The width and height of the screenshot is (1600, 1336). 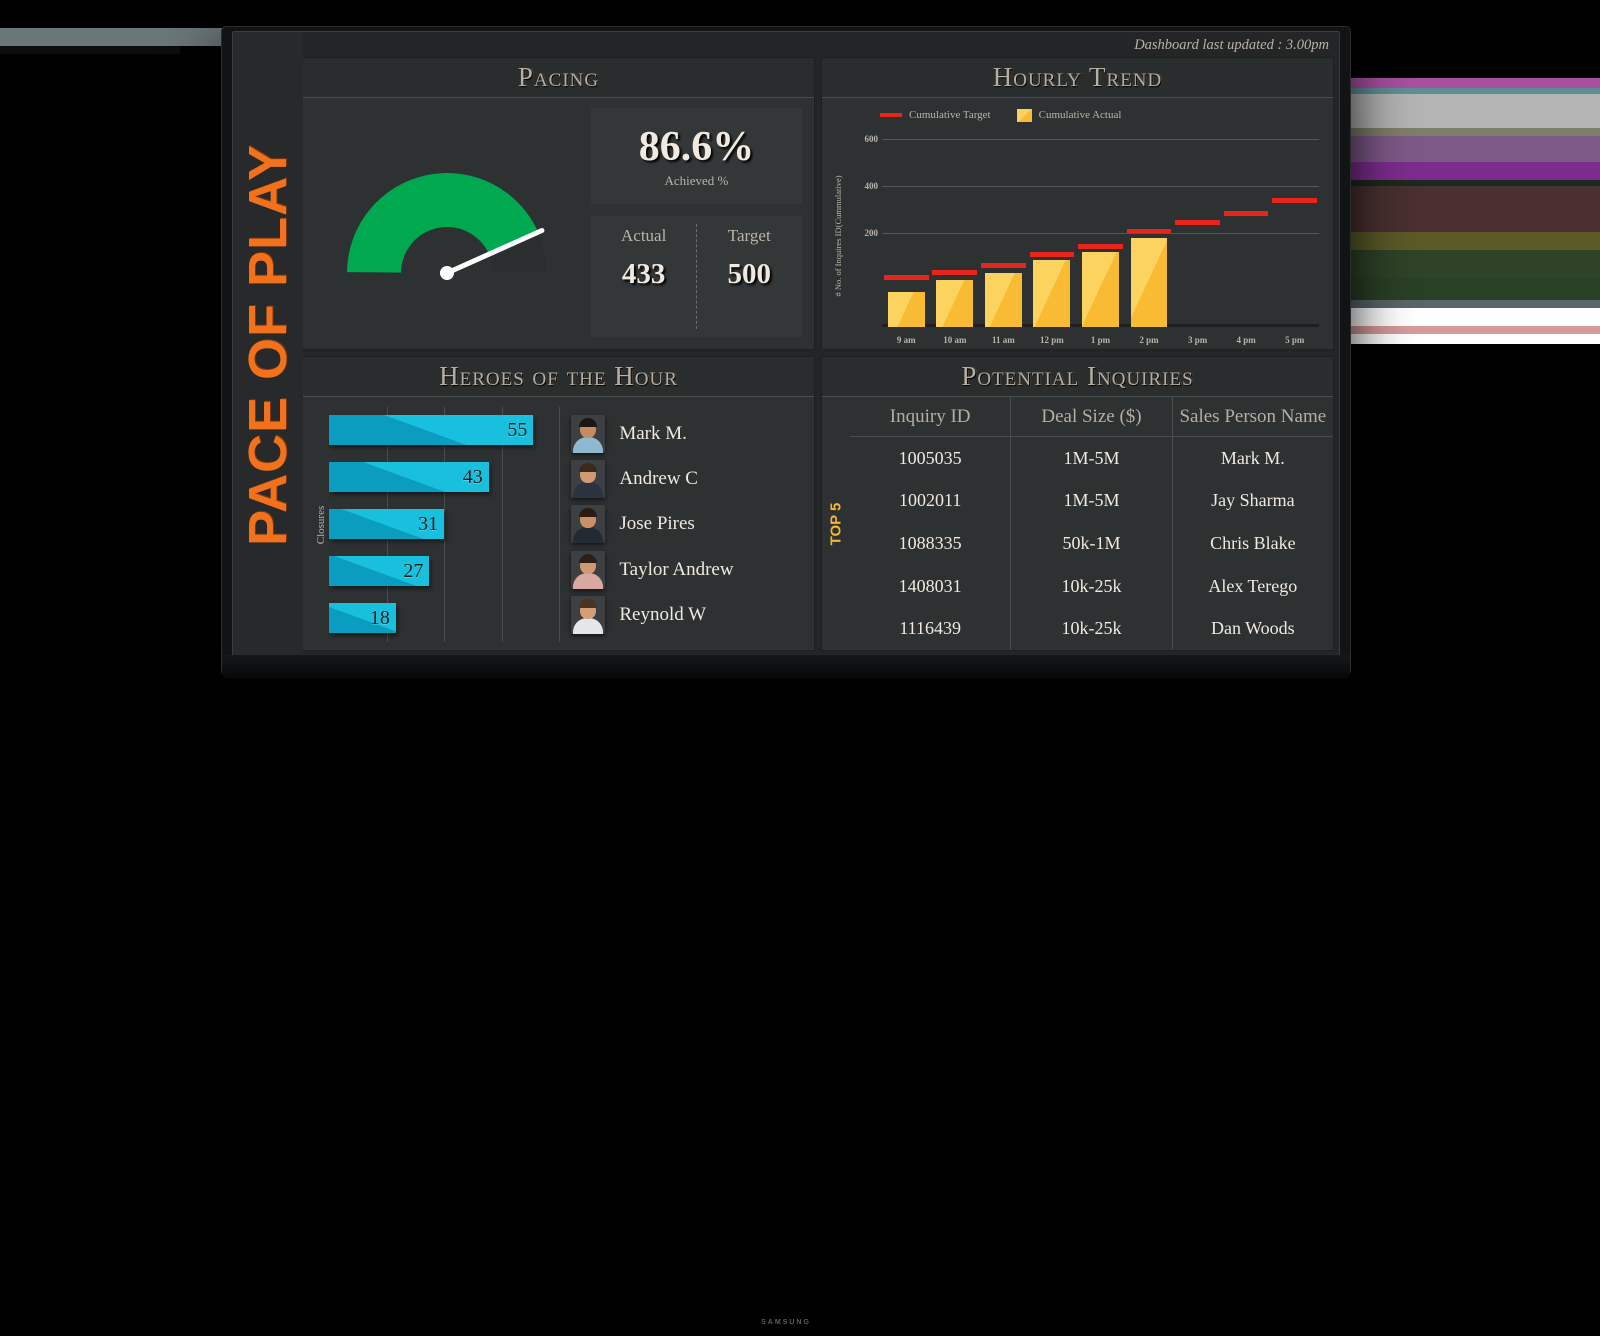 I want to click on target-cell: Target 500, so click(x=749, y=276).